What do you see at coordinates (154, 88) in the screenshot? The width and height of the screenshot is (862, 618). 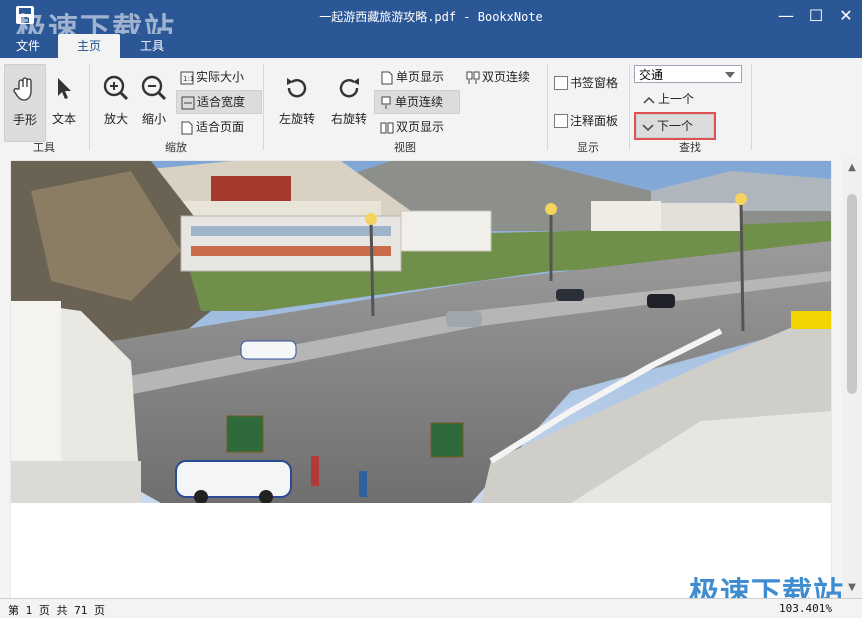 I see `zoom-out-icon` at bounding box center [154, 88].